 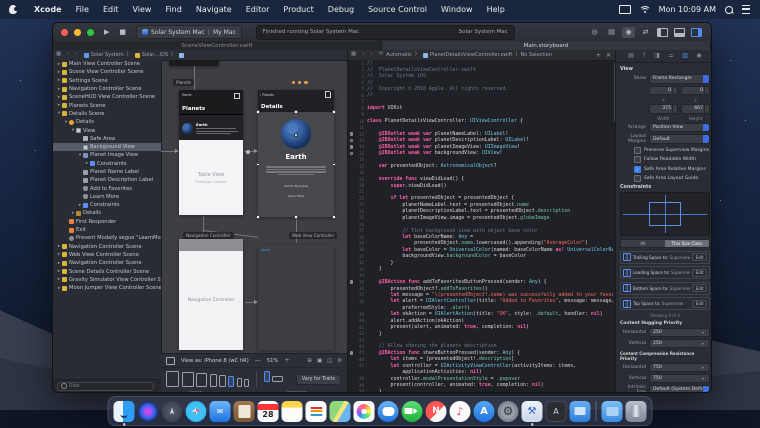 What do you see at coordinates (107, 122) in the screenshot?
I see `outline-row: ▾ Details` at bounding box center [107, 122].